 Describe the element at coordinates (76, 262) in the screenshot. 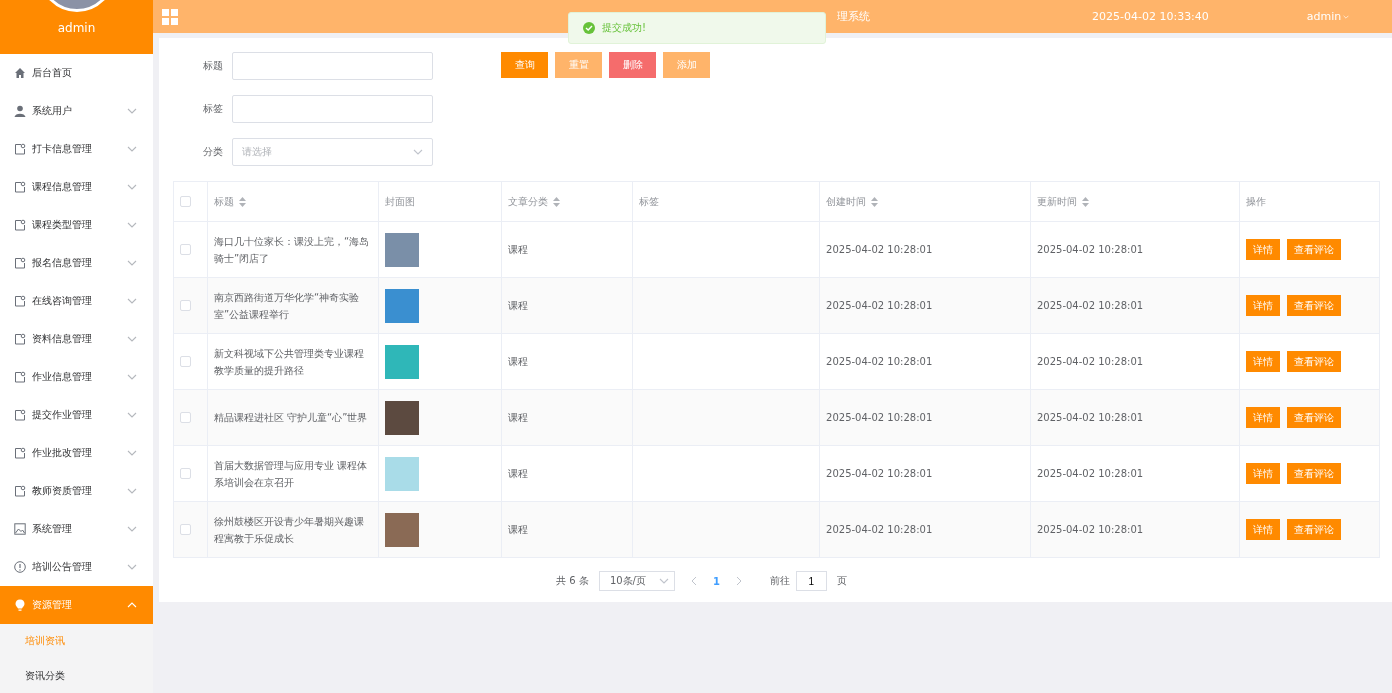

I see `menu-item: 报名信息管理` at that location.